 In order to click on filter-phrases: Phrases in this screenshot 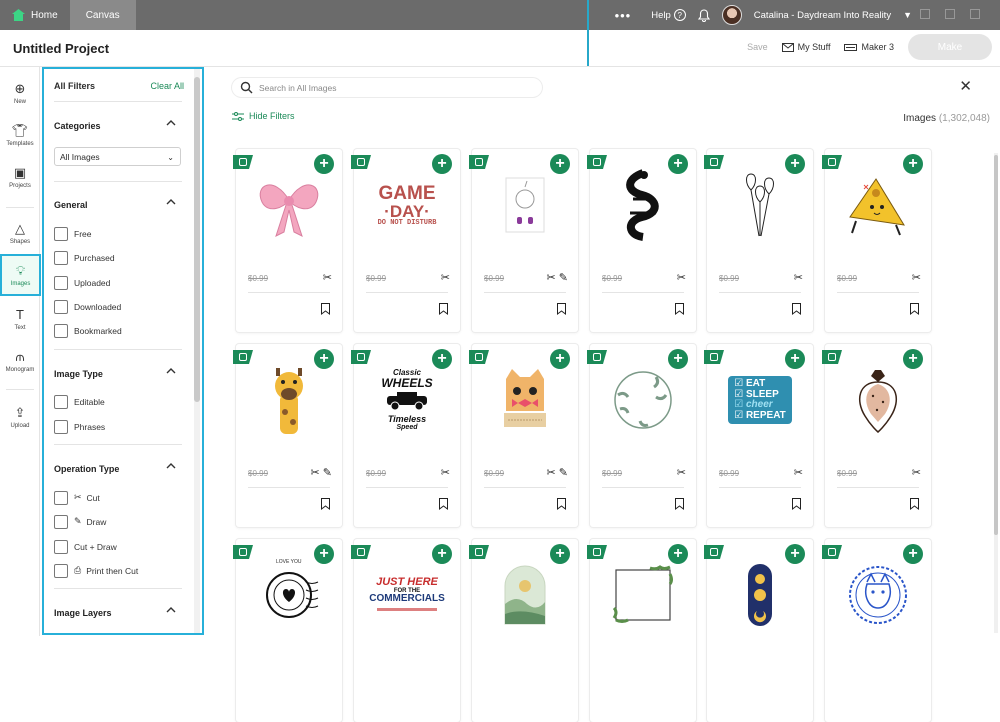, I will do `click(79, 426)`.